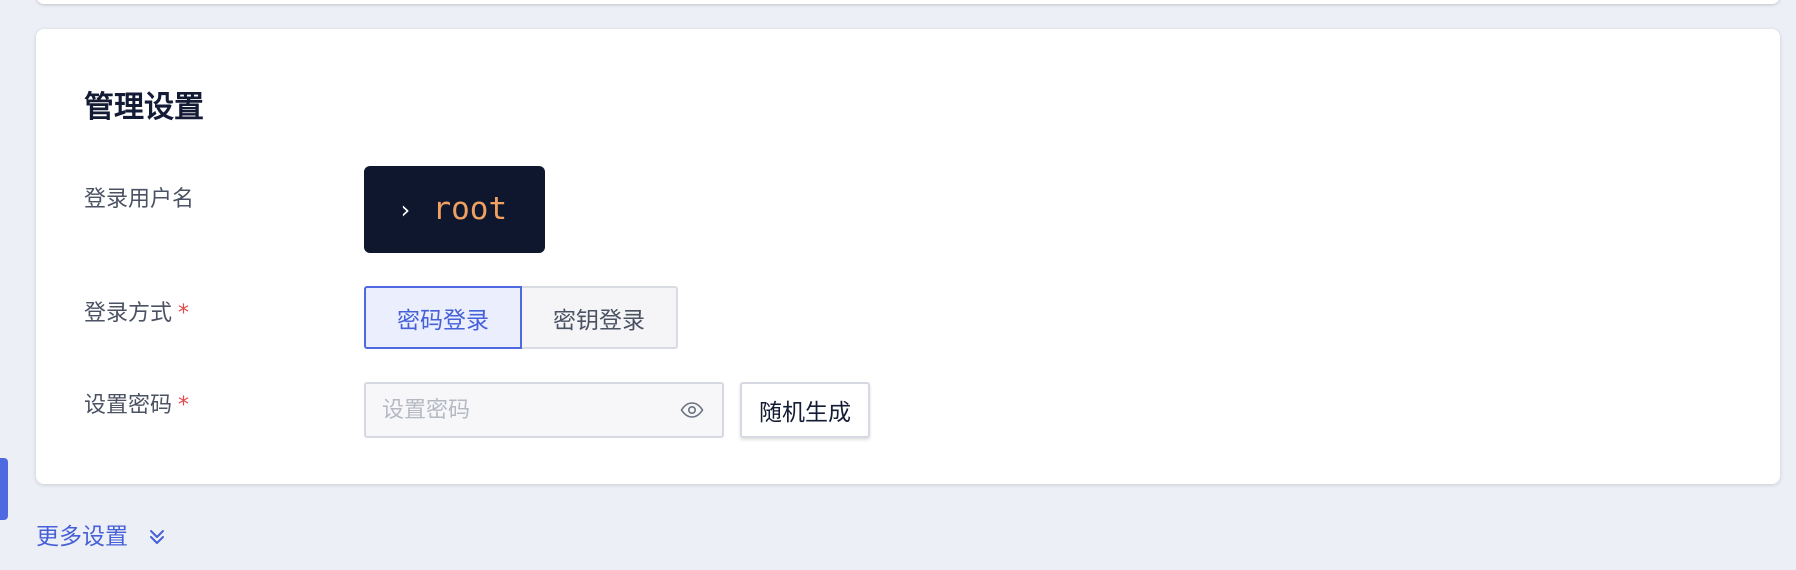 The width and height of the screenshot is (1796, 570). I want to click on password-label: 设置密码 *, so click(136, 406).